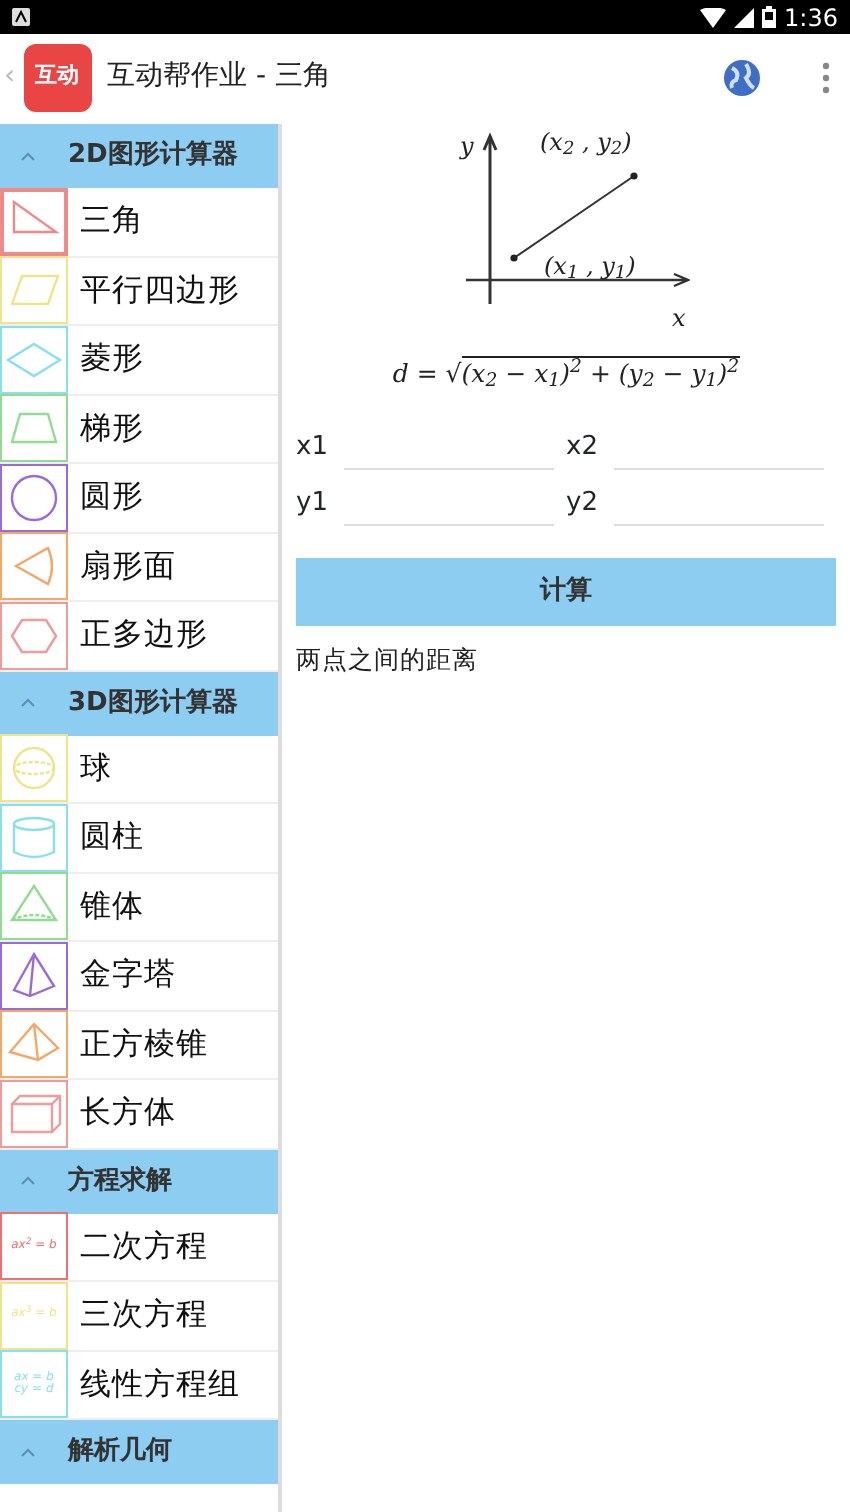 The width and height of the screenshot is (850, 1512). I want to click on section-header: 方程求解, so click(139, 1181).